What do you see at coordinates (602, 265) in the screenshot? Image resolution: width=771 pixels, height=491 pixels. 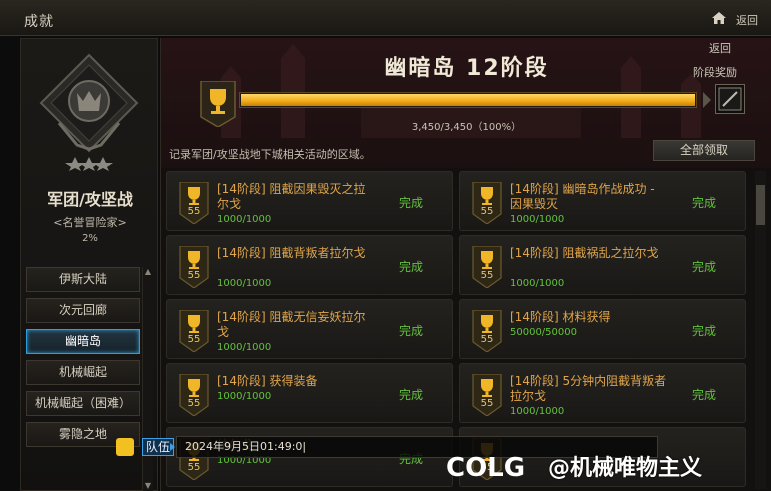 I see `achievement-card: 55 [14阶段] 阻截祸乱之拉尔戈 1000/1000 完成` at bounding box center [602, 265].